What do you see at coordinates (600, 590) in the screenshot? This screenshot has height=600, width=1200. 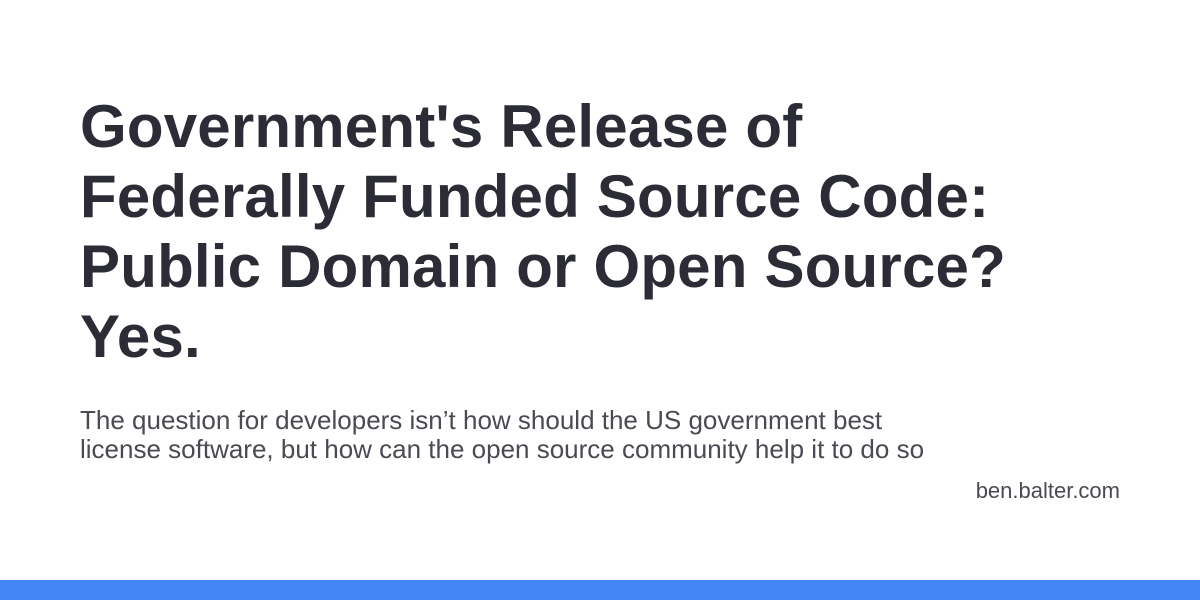 I see `accent-bar` at bounding box center [600, 590].